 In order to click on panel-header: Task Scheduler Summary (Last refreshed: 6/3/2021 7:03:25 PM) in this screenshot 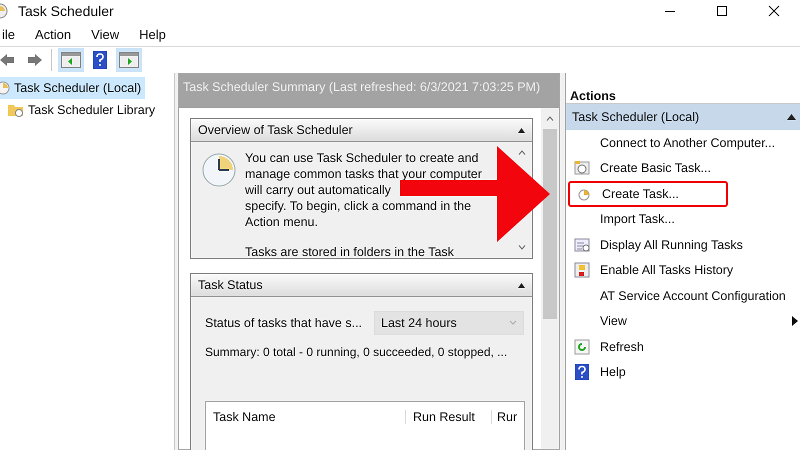, I will do `click(369, 91)`.